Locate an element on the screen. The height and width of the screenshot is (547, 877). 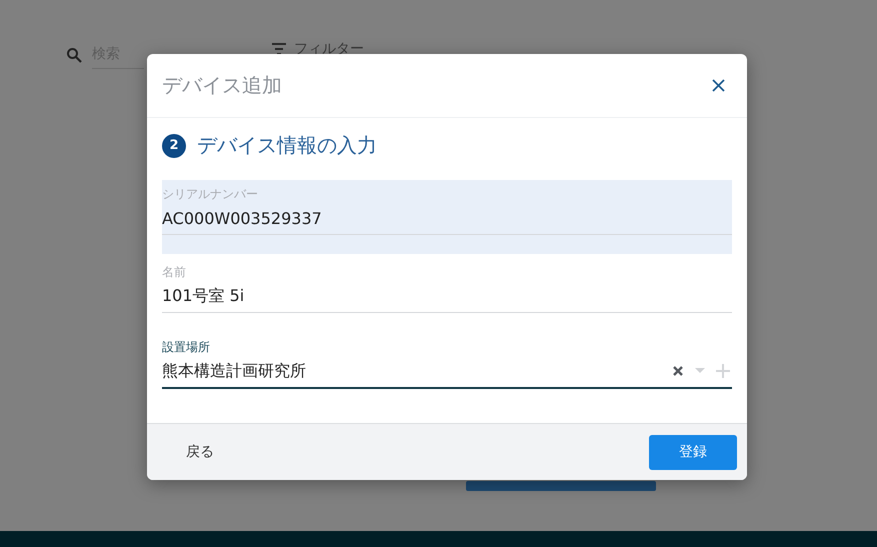
back-button: 戻る is located at coordinates (200, 452).